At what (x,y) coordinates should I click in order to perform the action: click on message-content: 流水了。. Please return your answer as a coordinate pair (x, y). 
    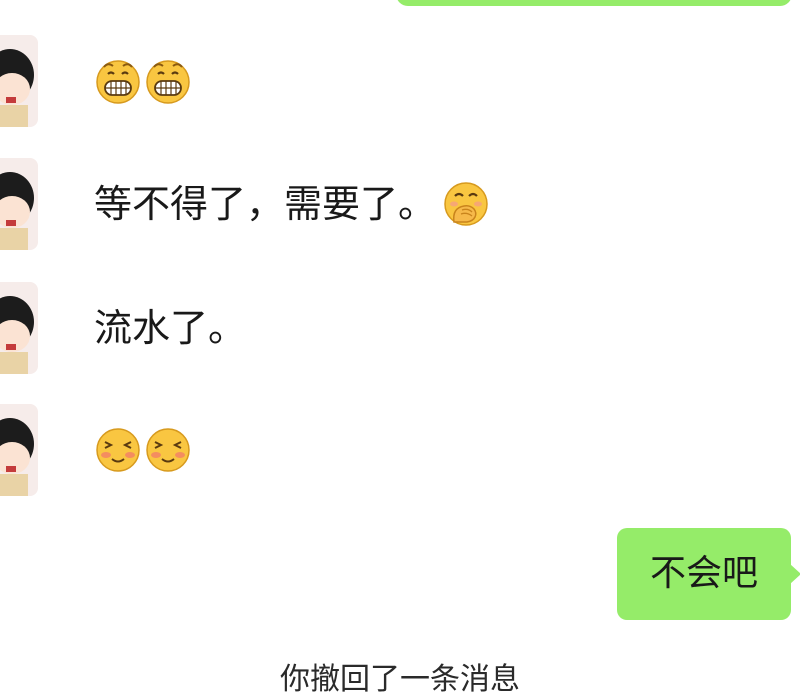
    Looking at the image, I should click on (170, 328).